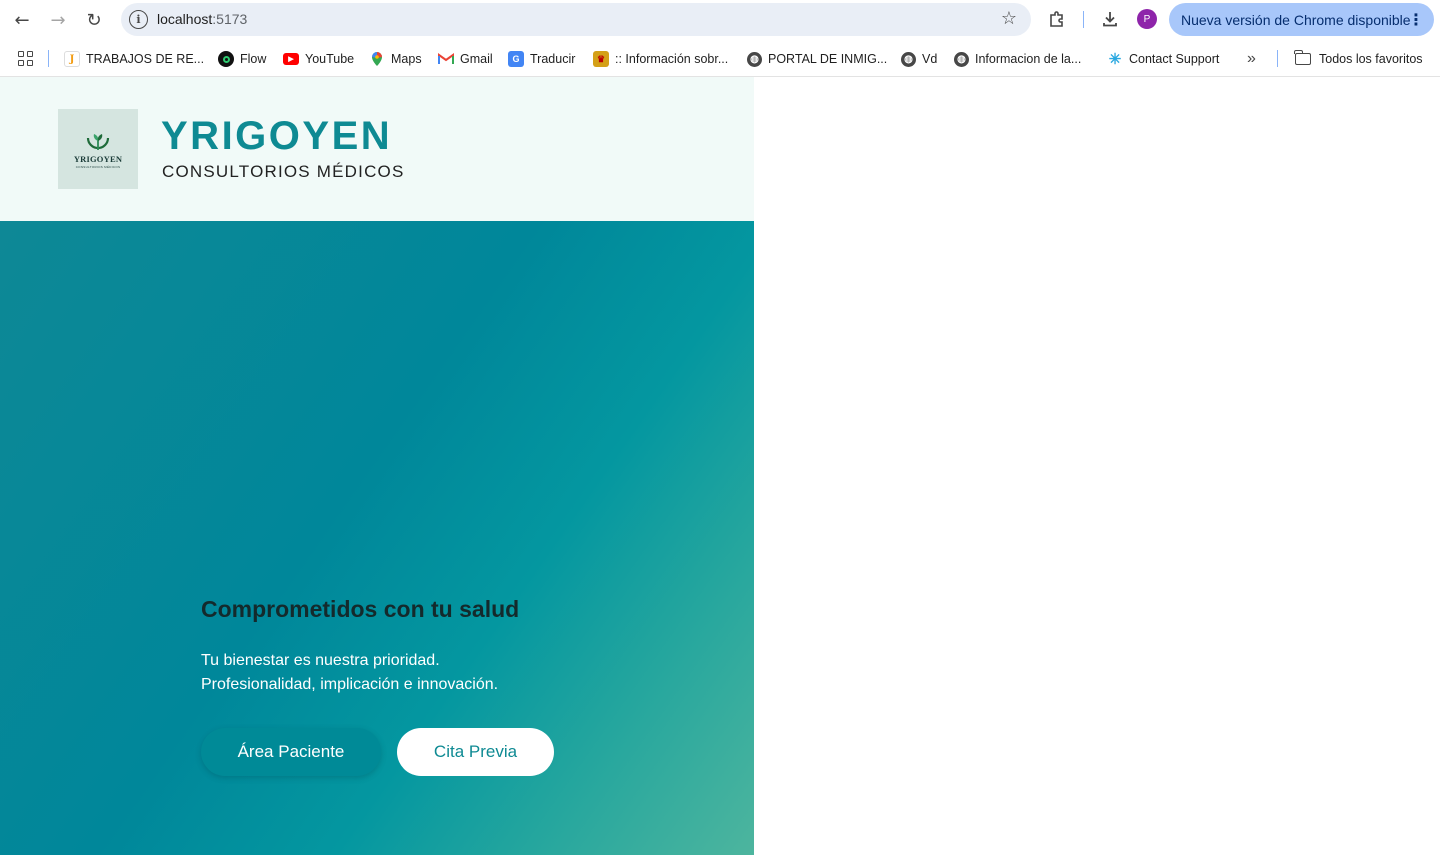 The image size is (1440, 855). Describe the element at coordinates (291, 59) in the screenshot. I see `youtube-icon: ▶` at that location.